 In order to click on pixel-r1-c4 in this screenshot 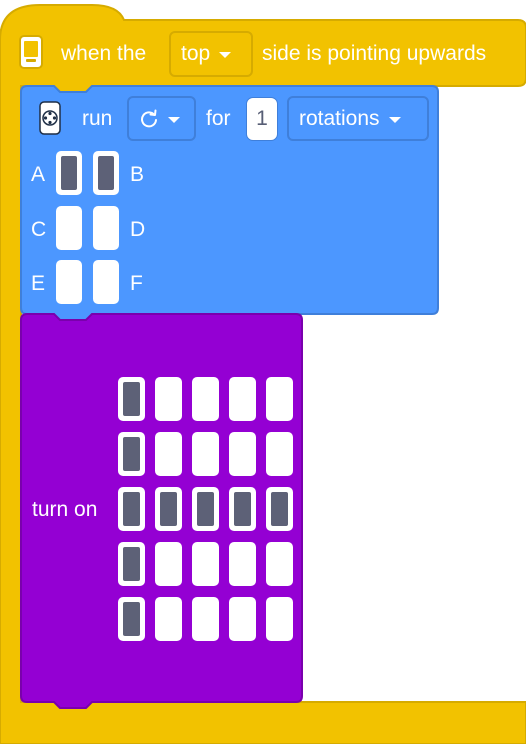, I will do `click(242, 399)`.